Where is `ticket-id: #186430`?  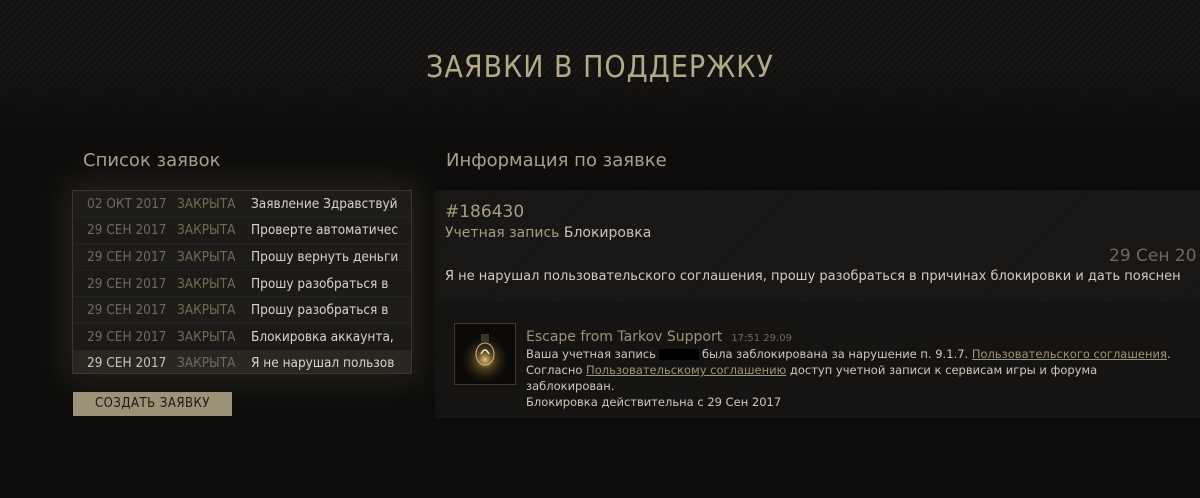 ticket-id: #186430 is located at coordinates (485, 212).